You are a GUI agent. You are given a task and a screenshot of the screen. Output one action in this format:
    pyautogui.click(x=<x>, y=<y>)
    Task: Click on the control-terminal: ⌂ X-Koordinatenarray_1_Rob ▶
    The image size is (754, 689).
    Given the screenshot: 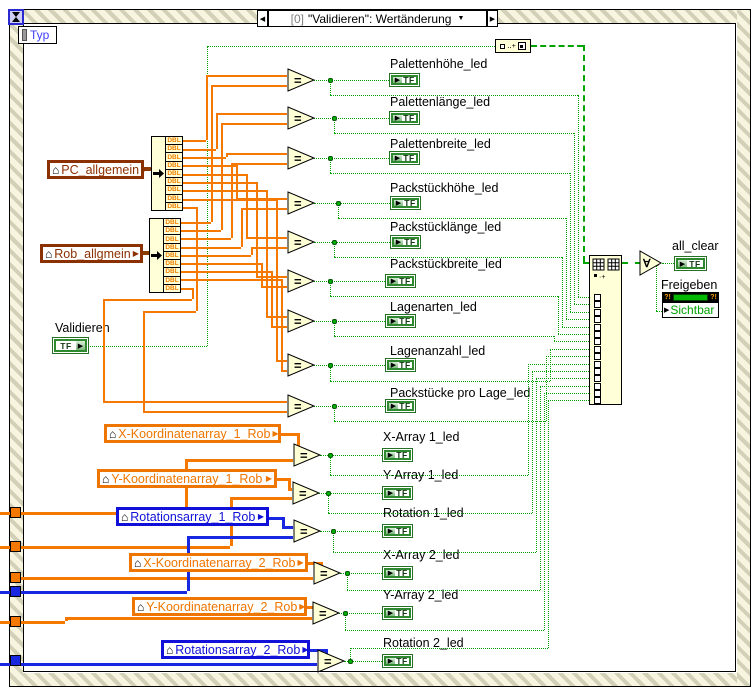 What is the action you would take?
    pyautogui.click(x=192, y=433)
    